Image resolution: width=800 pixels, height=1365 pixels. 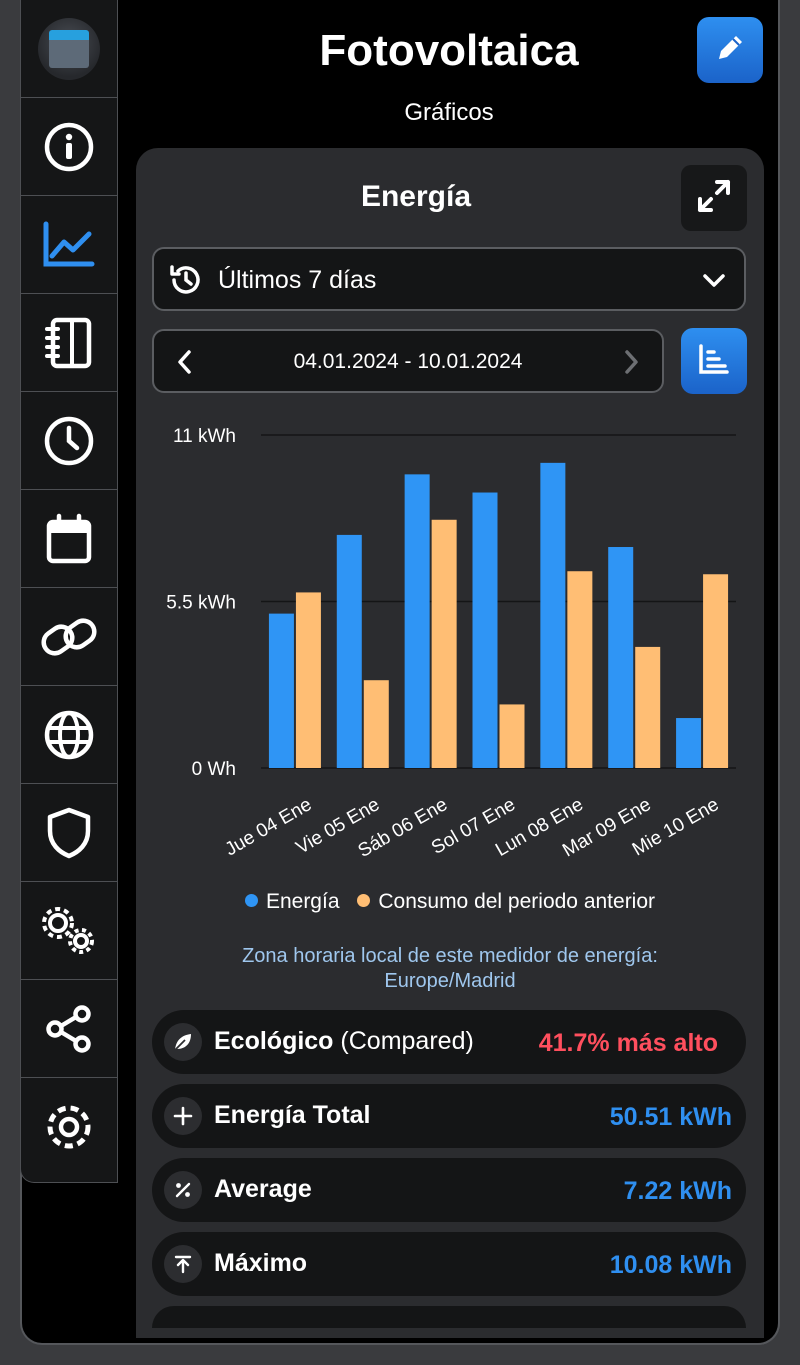 I want to click on pencil-icon, so click(x=730, y=50).